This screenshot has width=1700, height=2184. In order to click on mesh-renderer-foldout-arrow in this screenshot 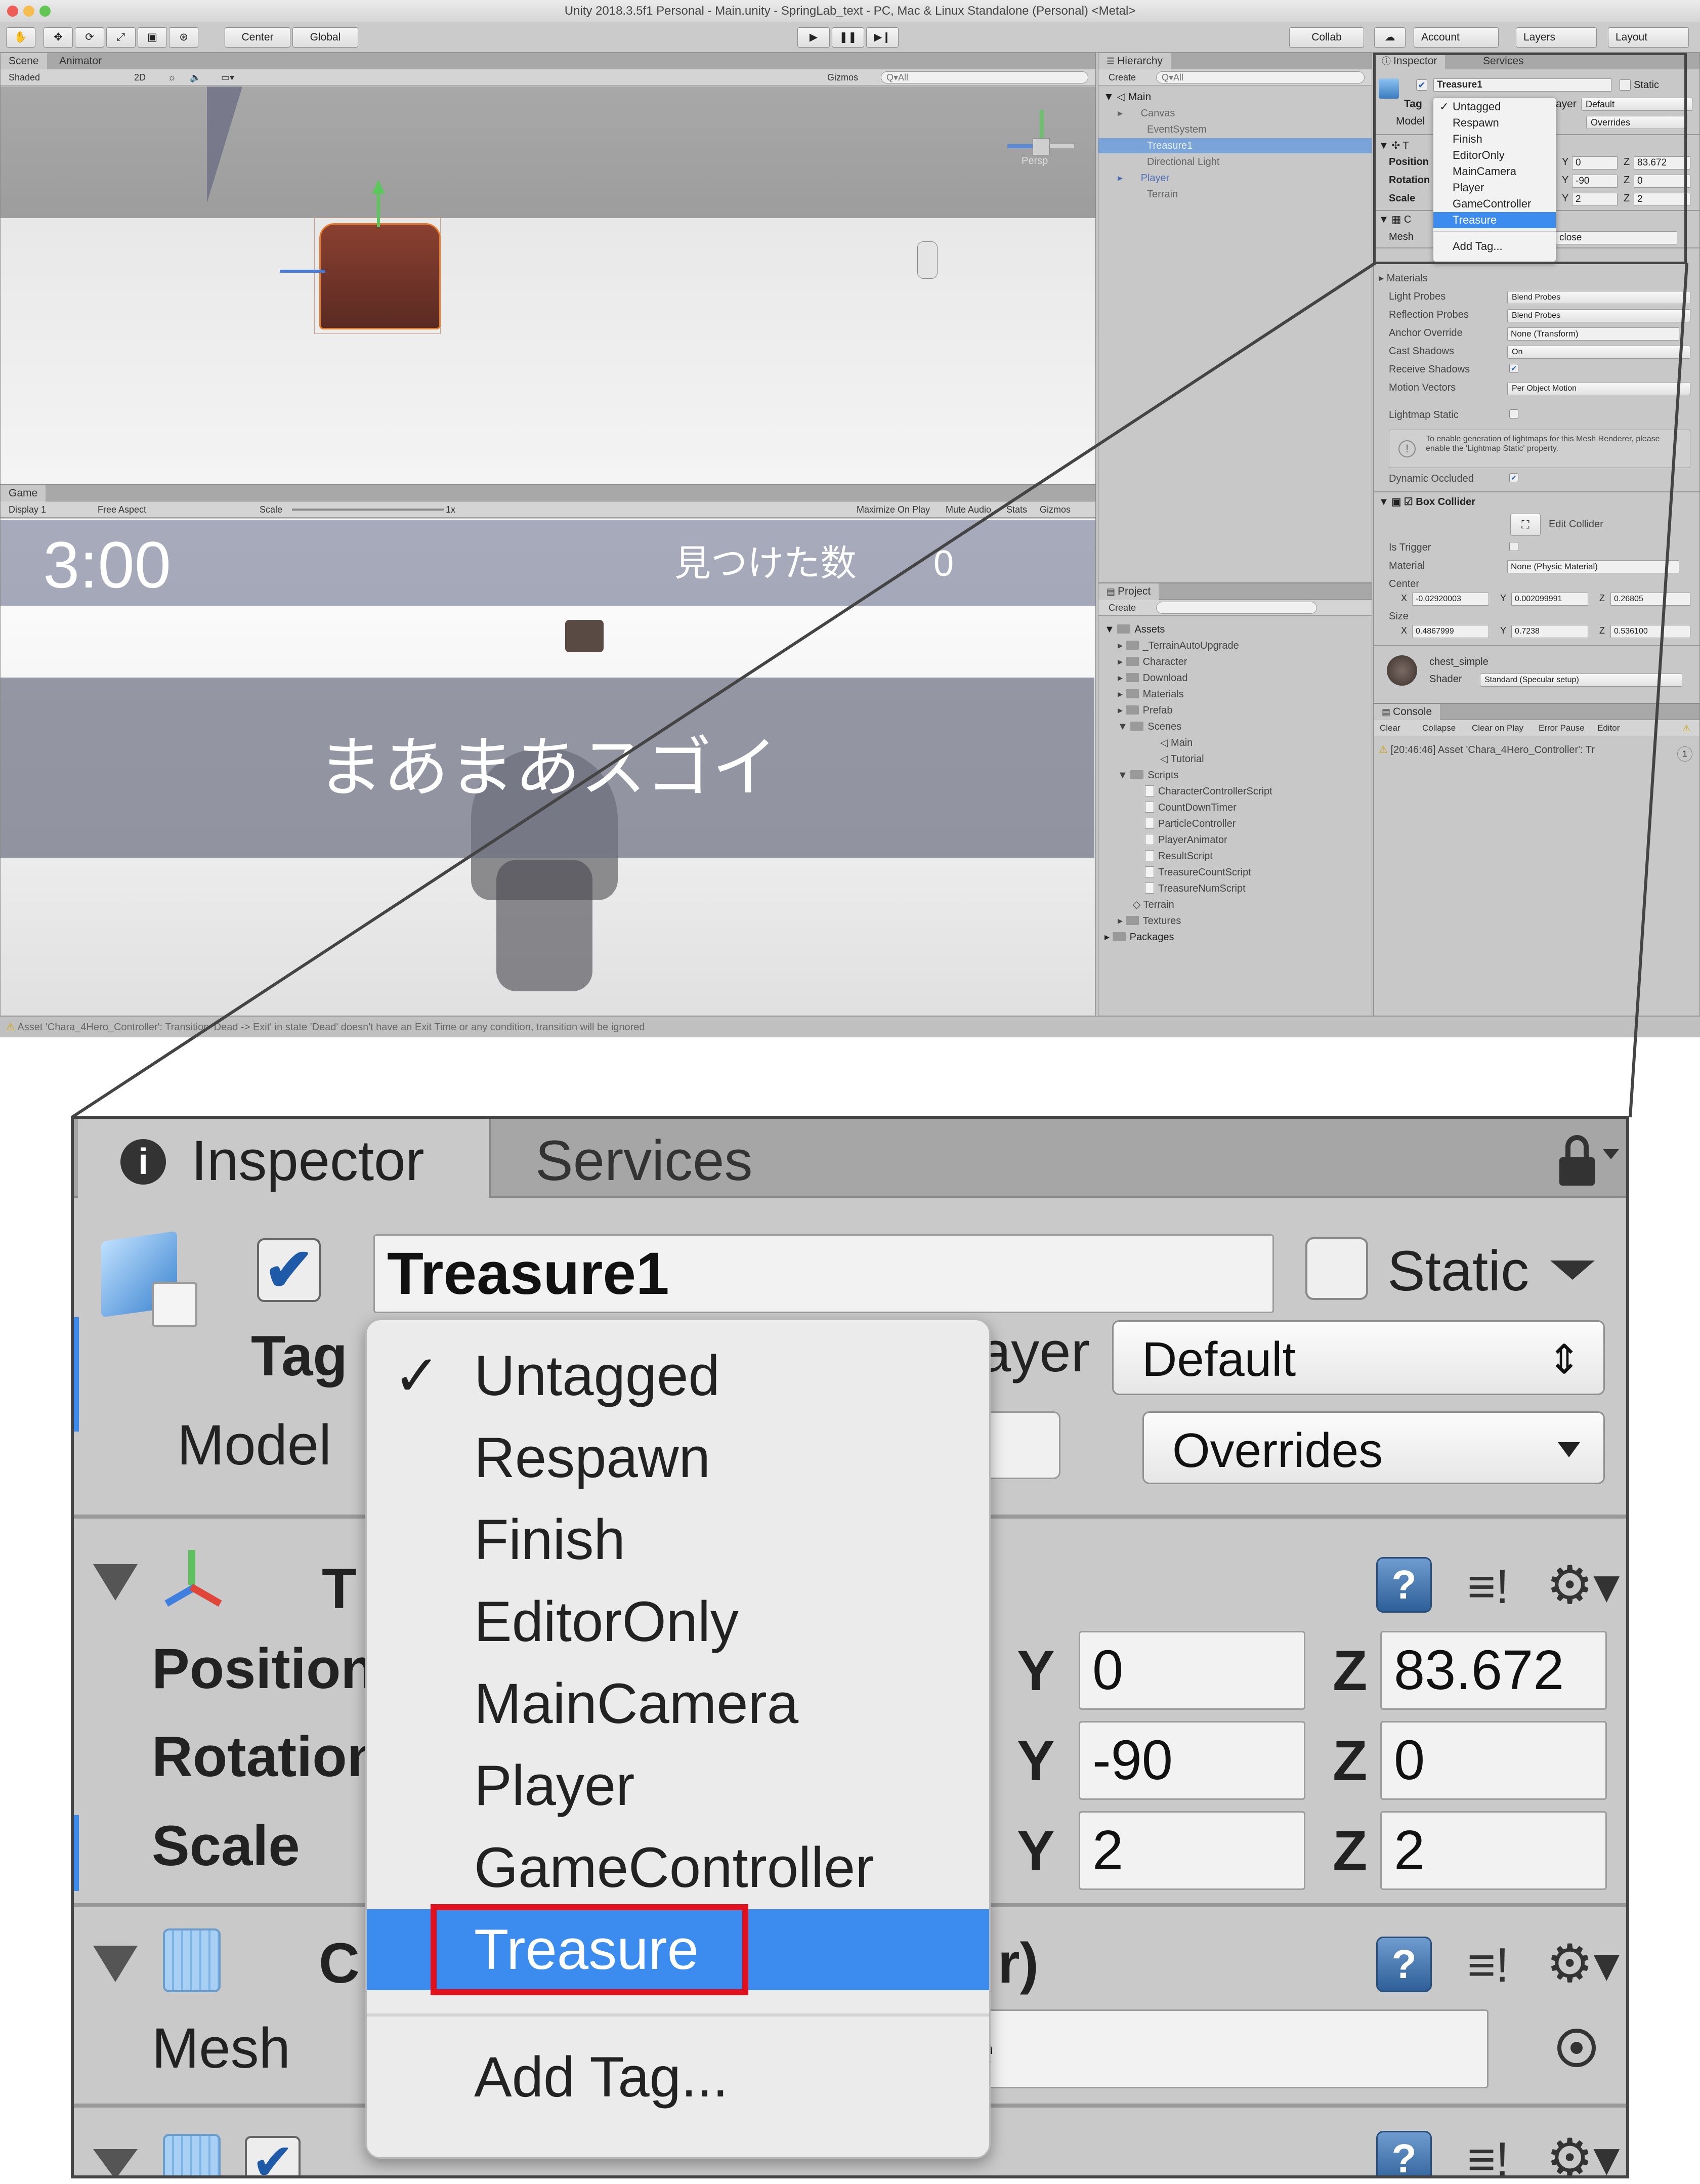, I will do `click(115, 2162)`.